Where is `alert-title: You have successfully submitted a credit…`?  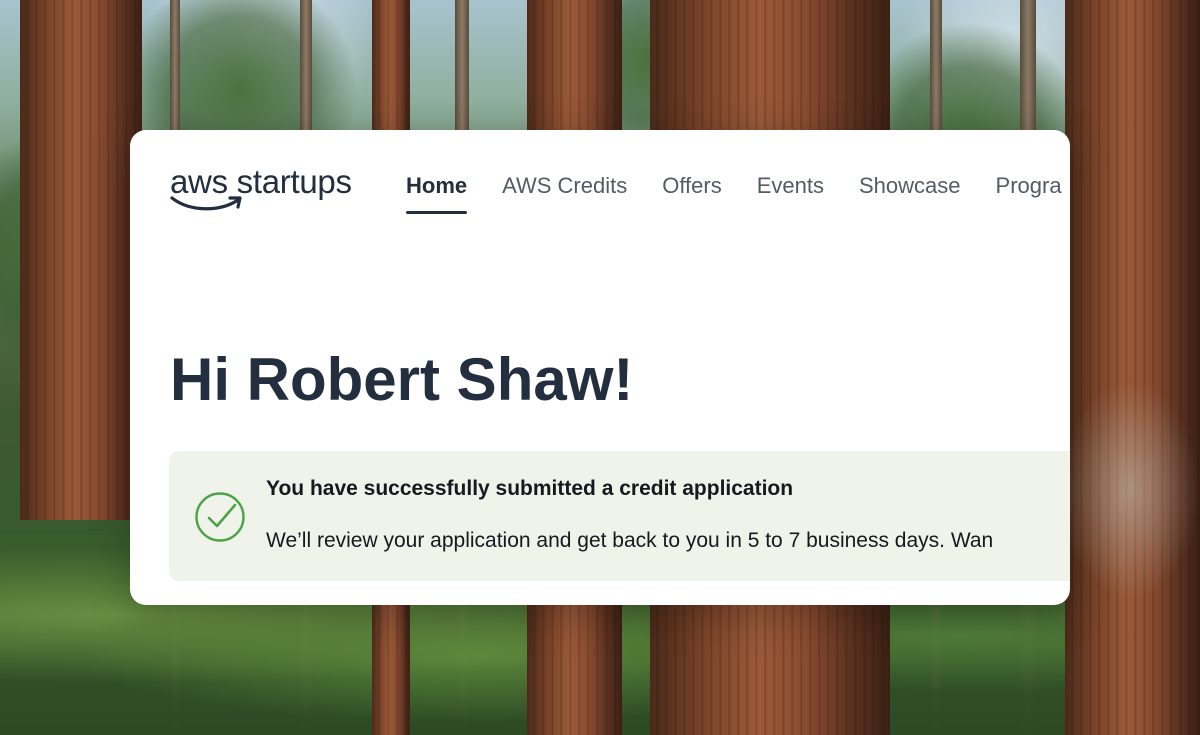
alert-title: You have successfully submitted a credit… is located at coordinates (530, 488).